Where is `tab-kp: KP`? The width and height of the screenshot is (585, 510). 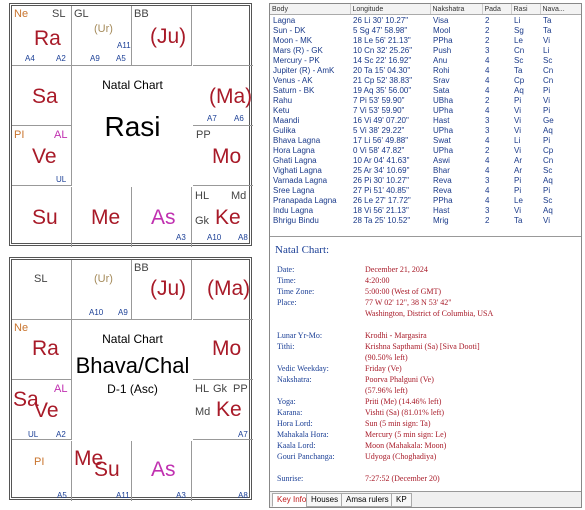 tab-kp: KP is located at coordinates (401, 500).